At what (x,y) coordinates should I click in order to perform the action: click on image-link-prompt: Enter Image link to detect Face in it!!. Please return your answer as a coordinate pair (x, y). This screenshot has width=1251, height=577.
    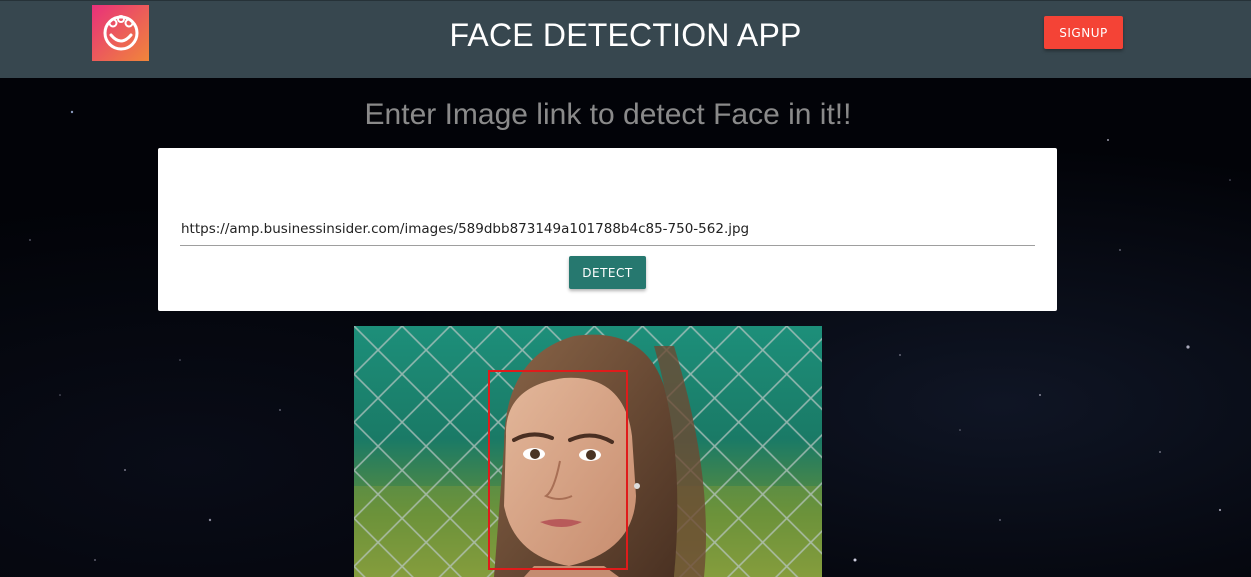
    Looking at the image, I should click on (608, 114).